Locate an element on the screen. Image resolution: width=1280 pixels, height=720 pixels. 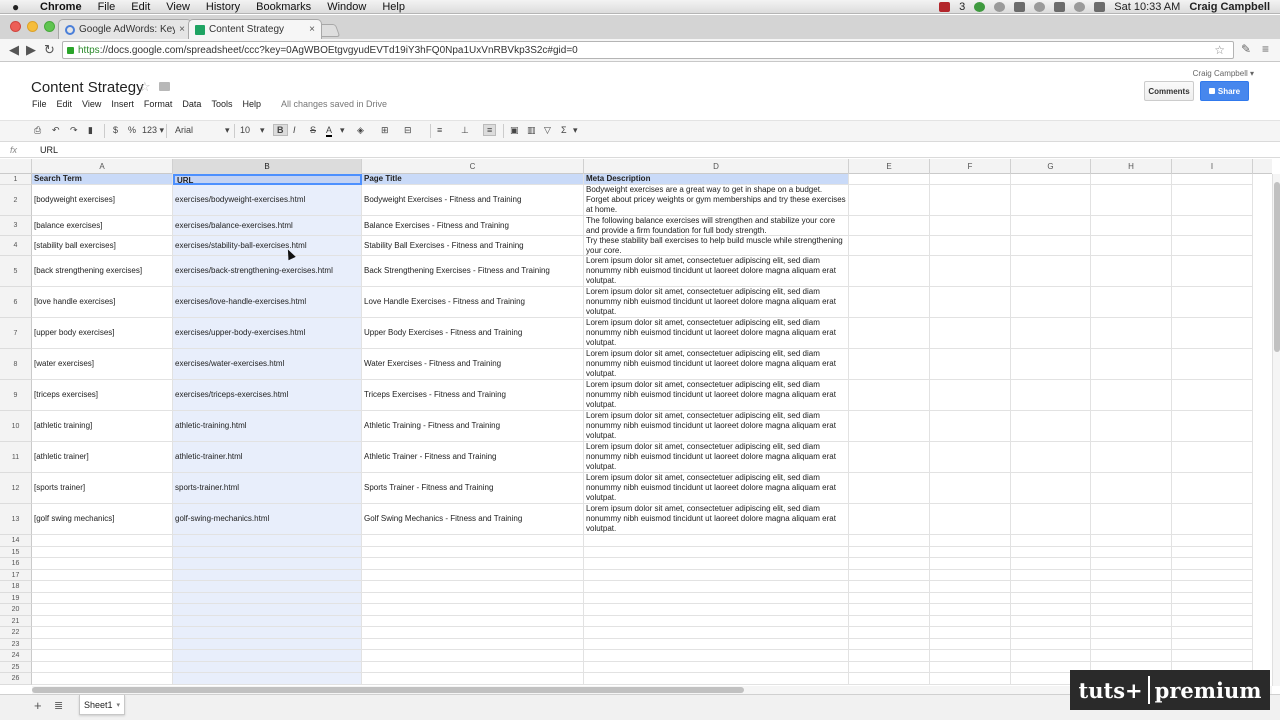
table-cell: [triceps exercises] is located at coordinates (102, 395).